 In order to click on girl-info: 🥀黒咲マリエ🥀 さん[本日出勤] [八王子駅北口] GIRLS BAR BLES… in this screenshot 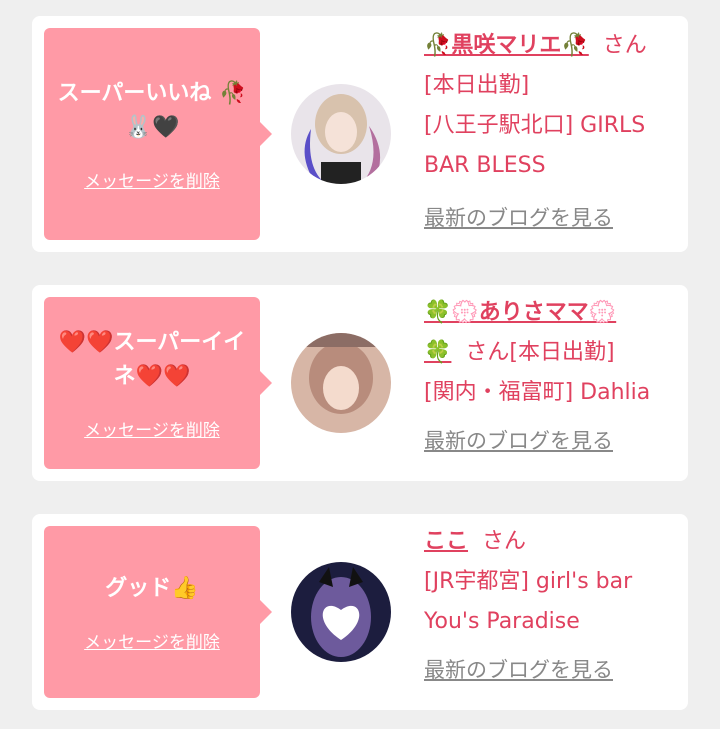, I will do `click(548, 132)`.